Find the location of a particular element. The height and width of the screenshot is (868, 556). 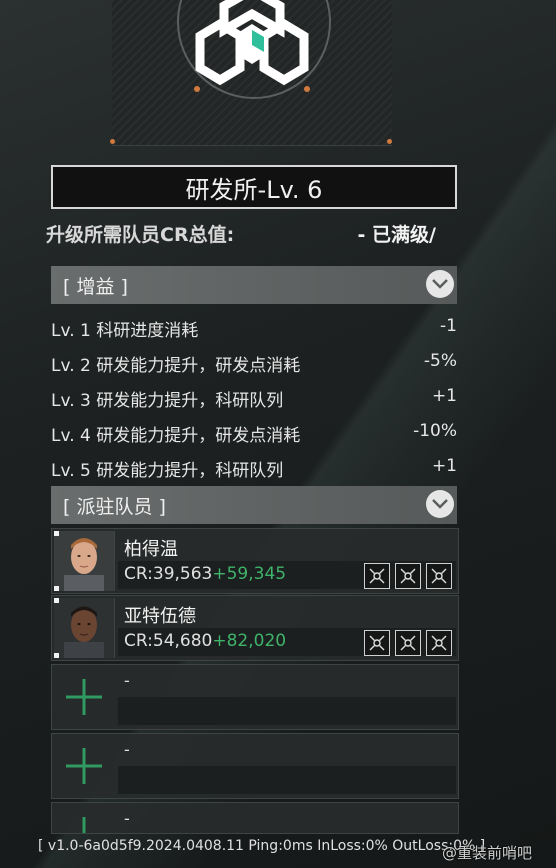

member-cr-bonus: +82,020 is located at coordinates (249, 641).